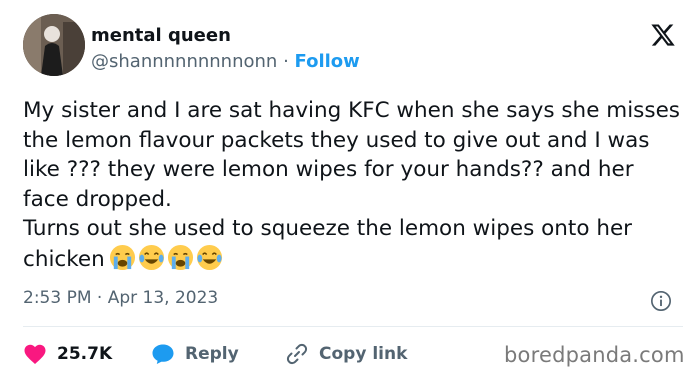  Describe the element at coordinates (163, 298) in the screenshot. I see `tweet-date: Apr 13, 2023` at that location.